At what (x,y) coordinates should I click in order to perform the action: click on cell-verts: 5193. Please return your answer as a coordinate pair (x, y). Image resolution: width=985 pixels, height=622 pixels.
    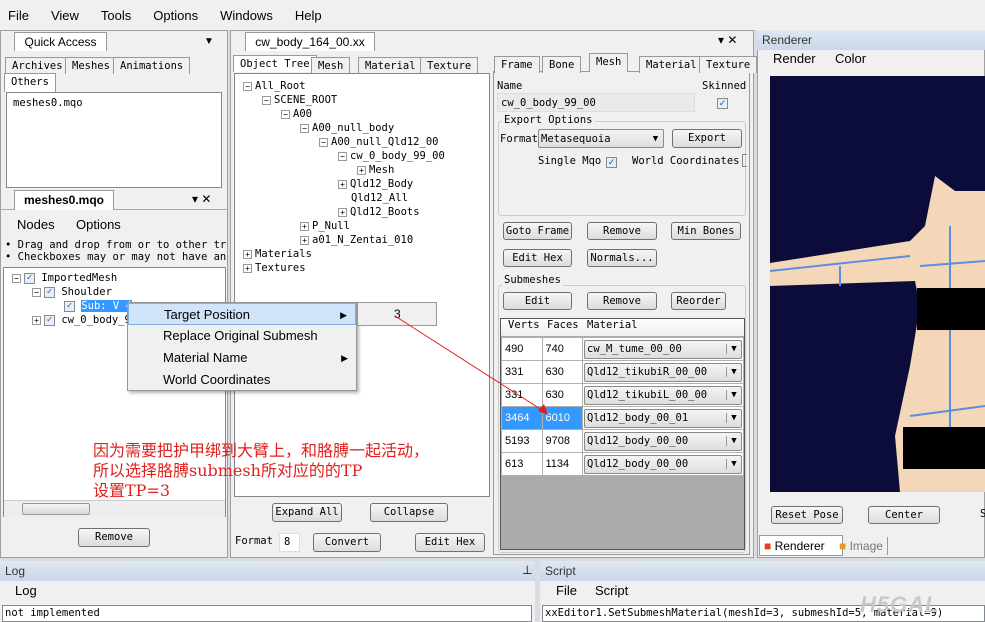
    Looking at the image, I should click on (522, 441).